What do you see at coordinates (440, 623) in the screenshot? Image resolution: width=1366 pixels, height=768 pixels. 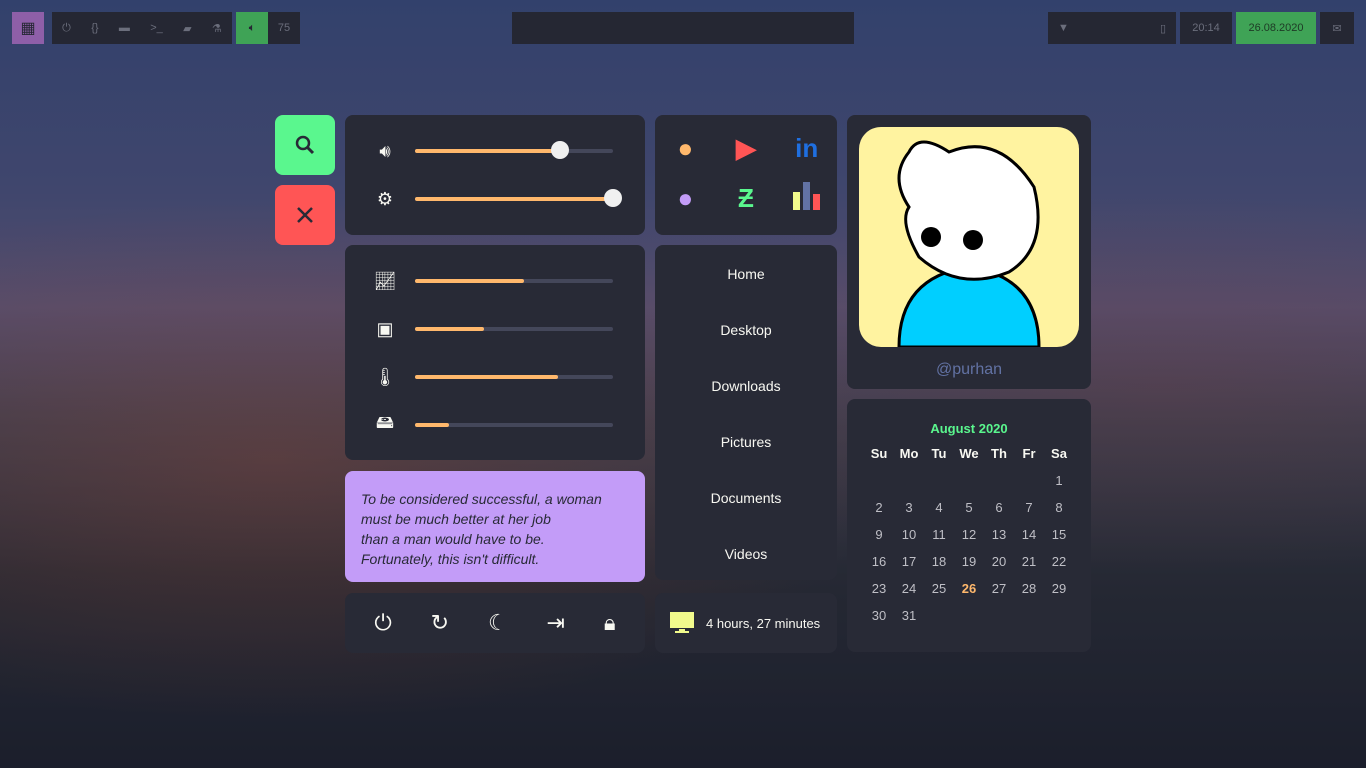 I see `restart-button: ↻` at bounding box center [440, 623].